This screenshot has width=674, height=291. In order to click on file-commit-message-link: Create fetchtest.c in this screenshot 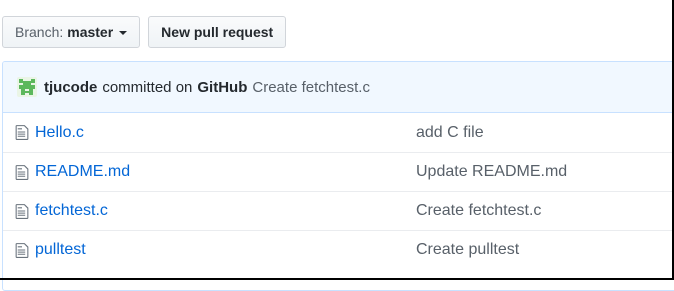, I will do `click(478, 211)`.